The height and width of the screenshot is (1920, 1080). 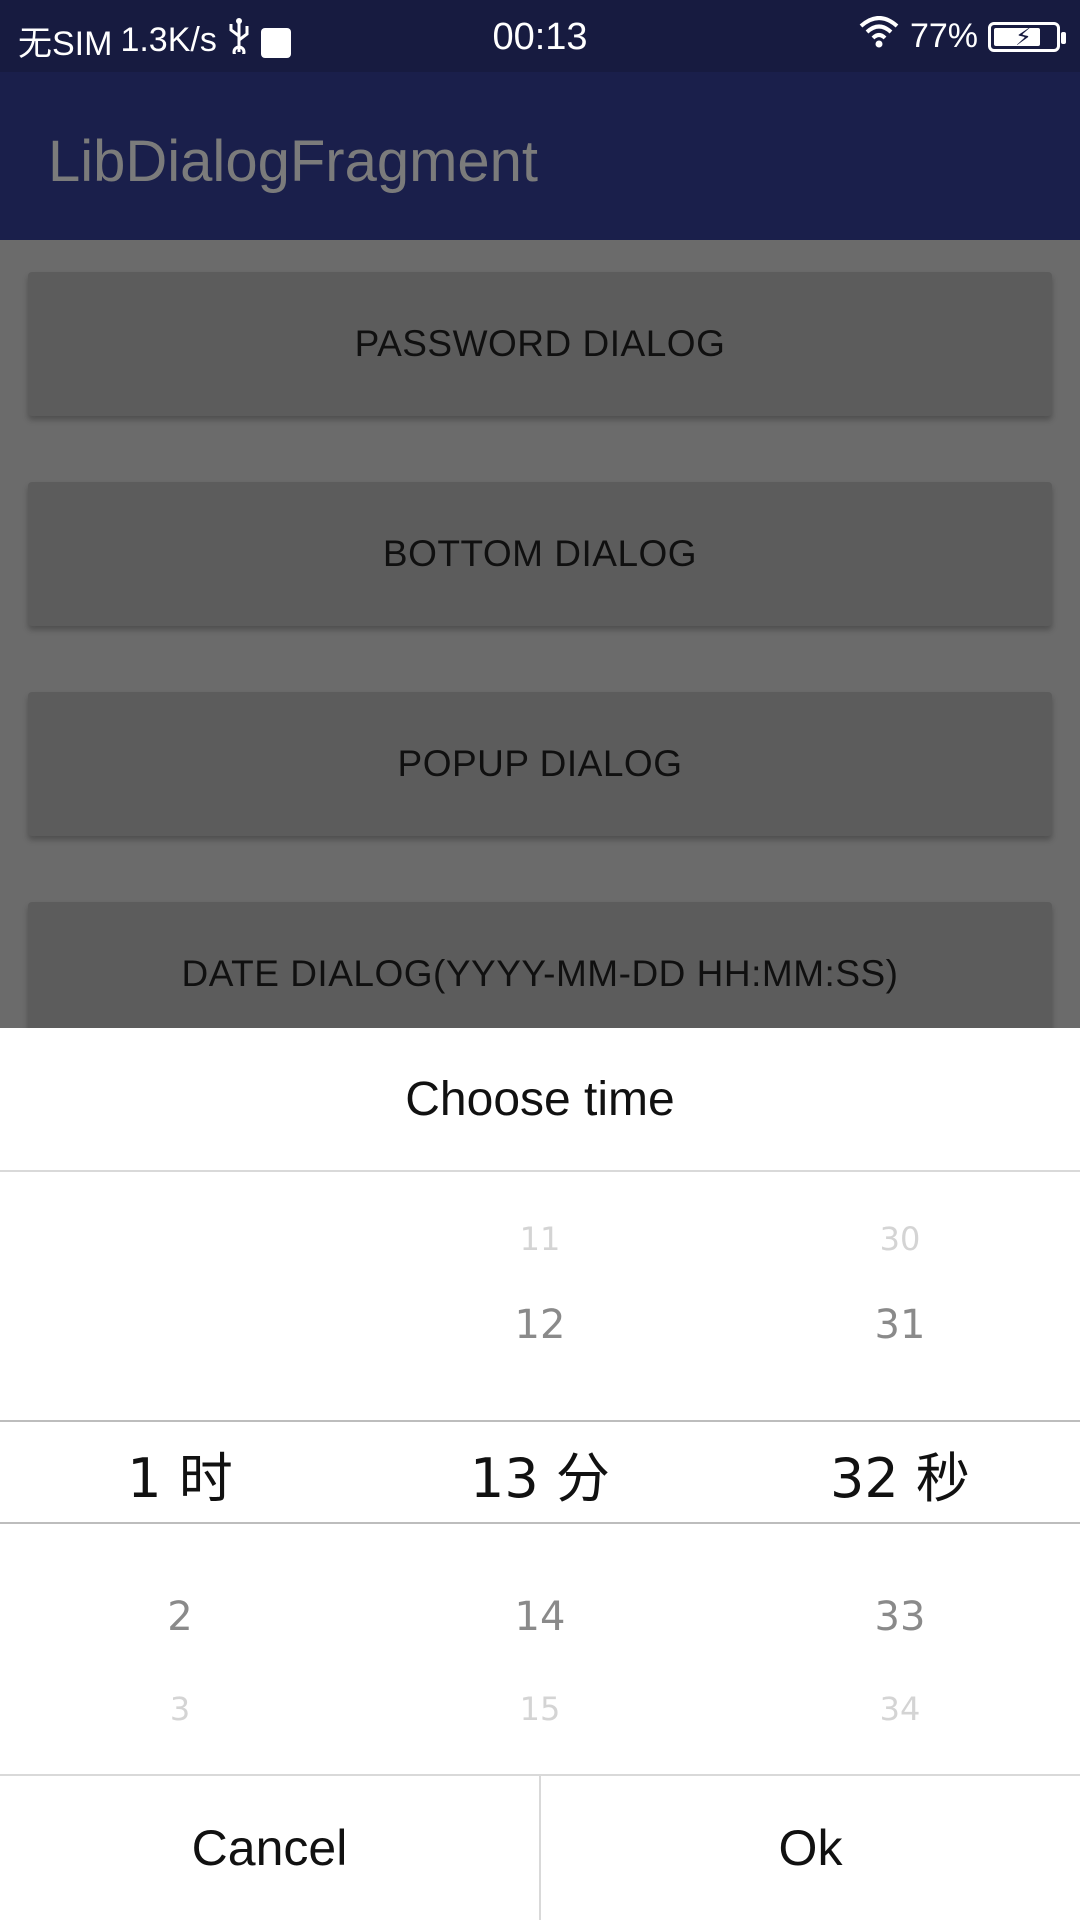 What do you see at coordinates (540, 1473) in the screenshot?
I see `minute-selected: 13 分` at bounding box center [540, 1473].